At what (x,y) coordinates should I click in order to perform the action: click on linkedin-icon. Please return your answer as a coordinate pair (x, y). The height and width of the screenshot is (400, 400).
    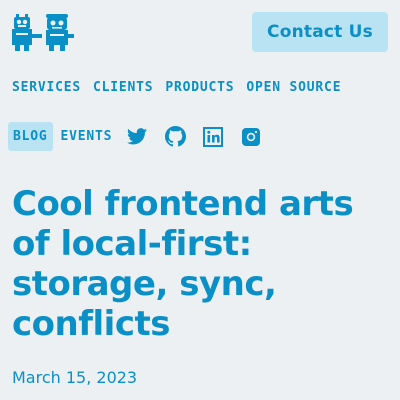
    Looking at the image, I should click on (213, 136).